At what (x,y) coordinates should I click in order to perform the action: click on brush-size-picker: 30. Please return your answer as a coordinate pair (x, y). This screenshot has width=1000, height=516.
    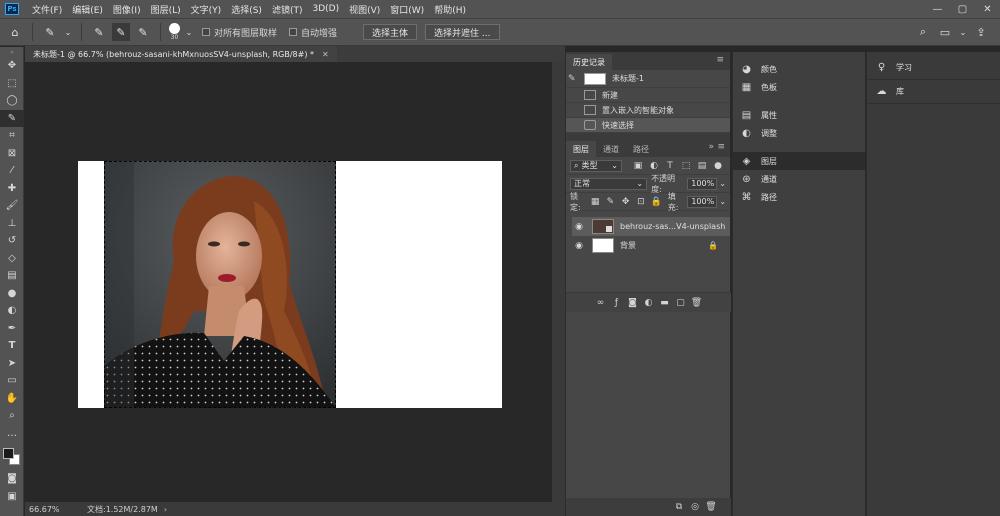
    Looking at the image, I should click on (174, 32).